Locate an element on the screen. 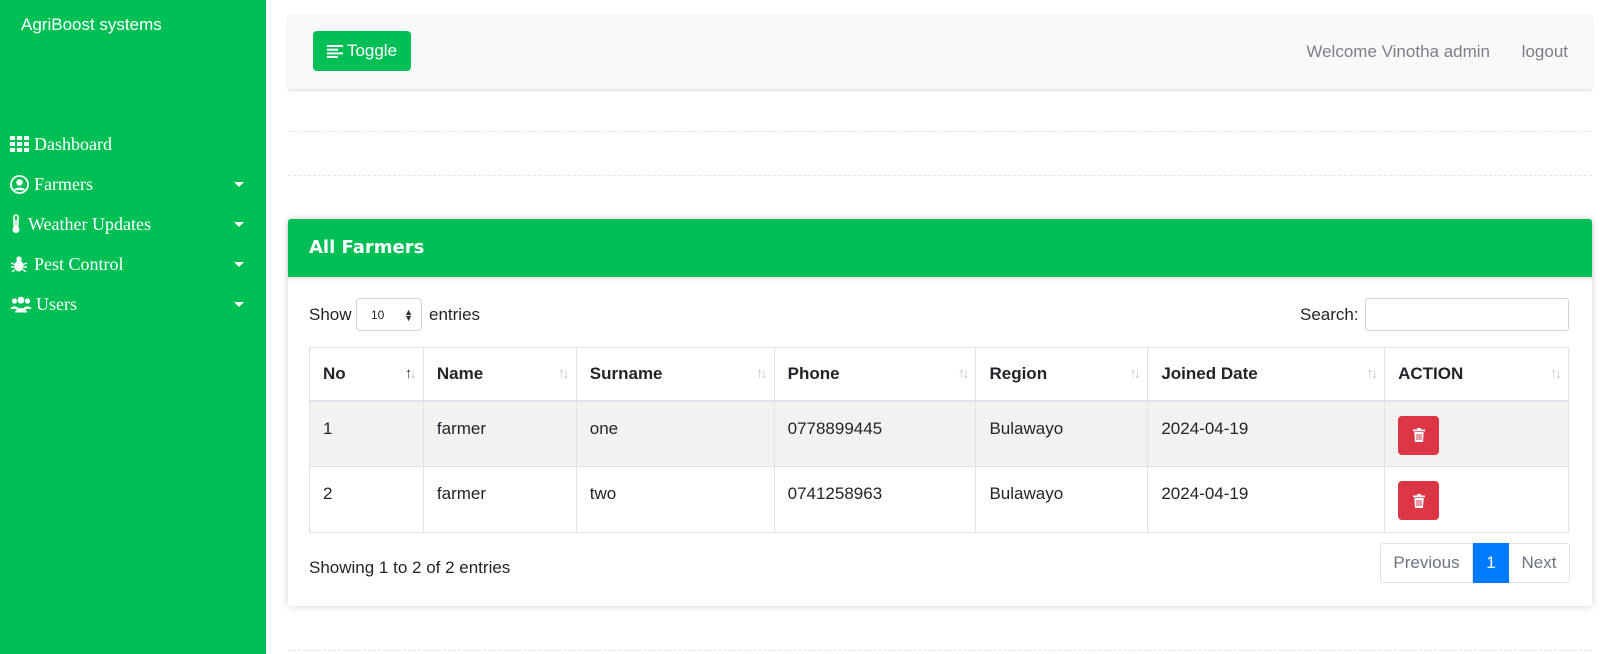  sidebar-item-label: Farmers is located at coordinates (63, 183).